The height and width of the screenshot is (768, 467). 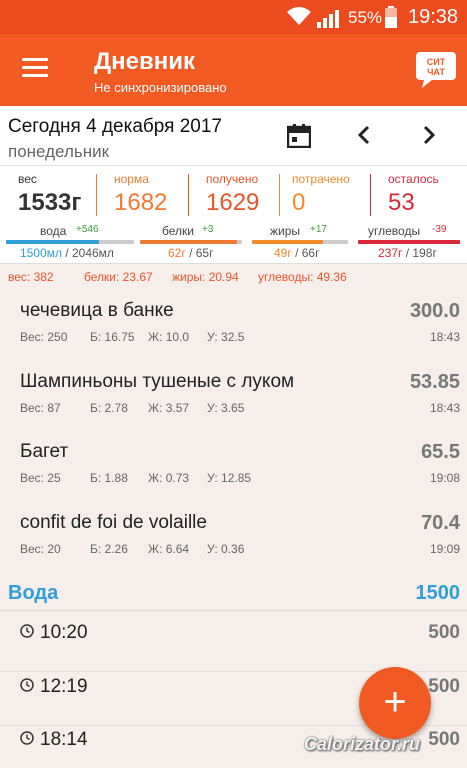 I want to click on macro-consumed: 1500мл, so click(x=41, y=253).